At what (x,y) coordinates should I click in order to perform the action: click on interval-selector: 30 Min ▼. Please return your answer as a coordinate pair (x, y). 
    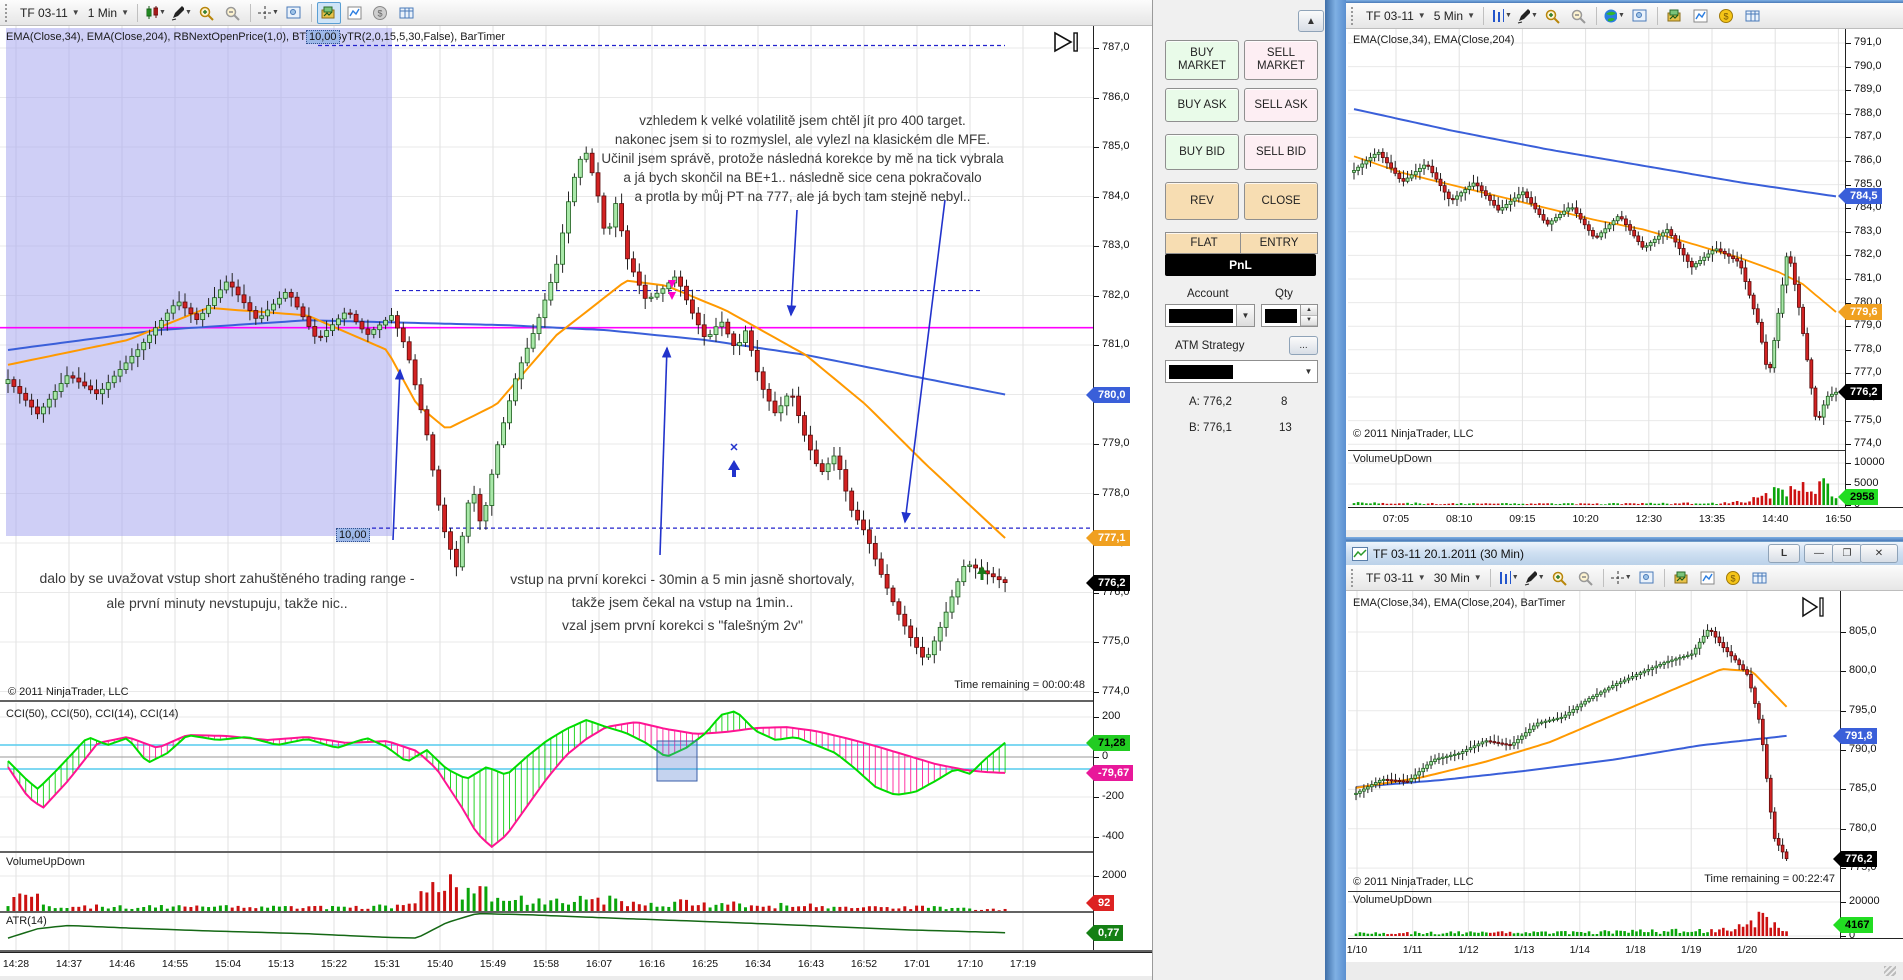
    Looking at the image, I should click on (1458, 578).